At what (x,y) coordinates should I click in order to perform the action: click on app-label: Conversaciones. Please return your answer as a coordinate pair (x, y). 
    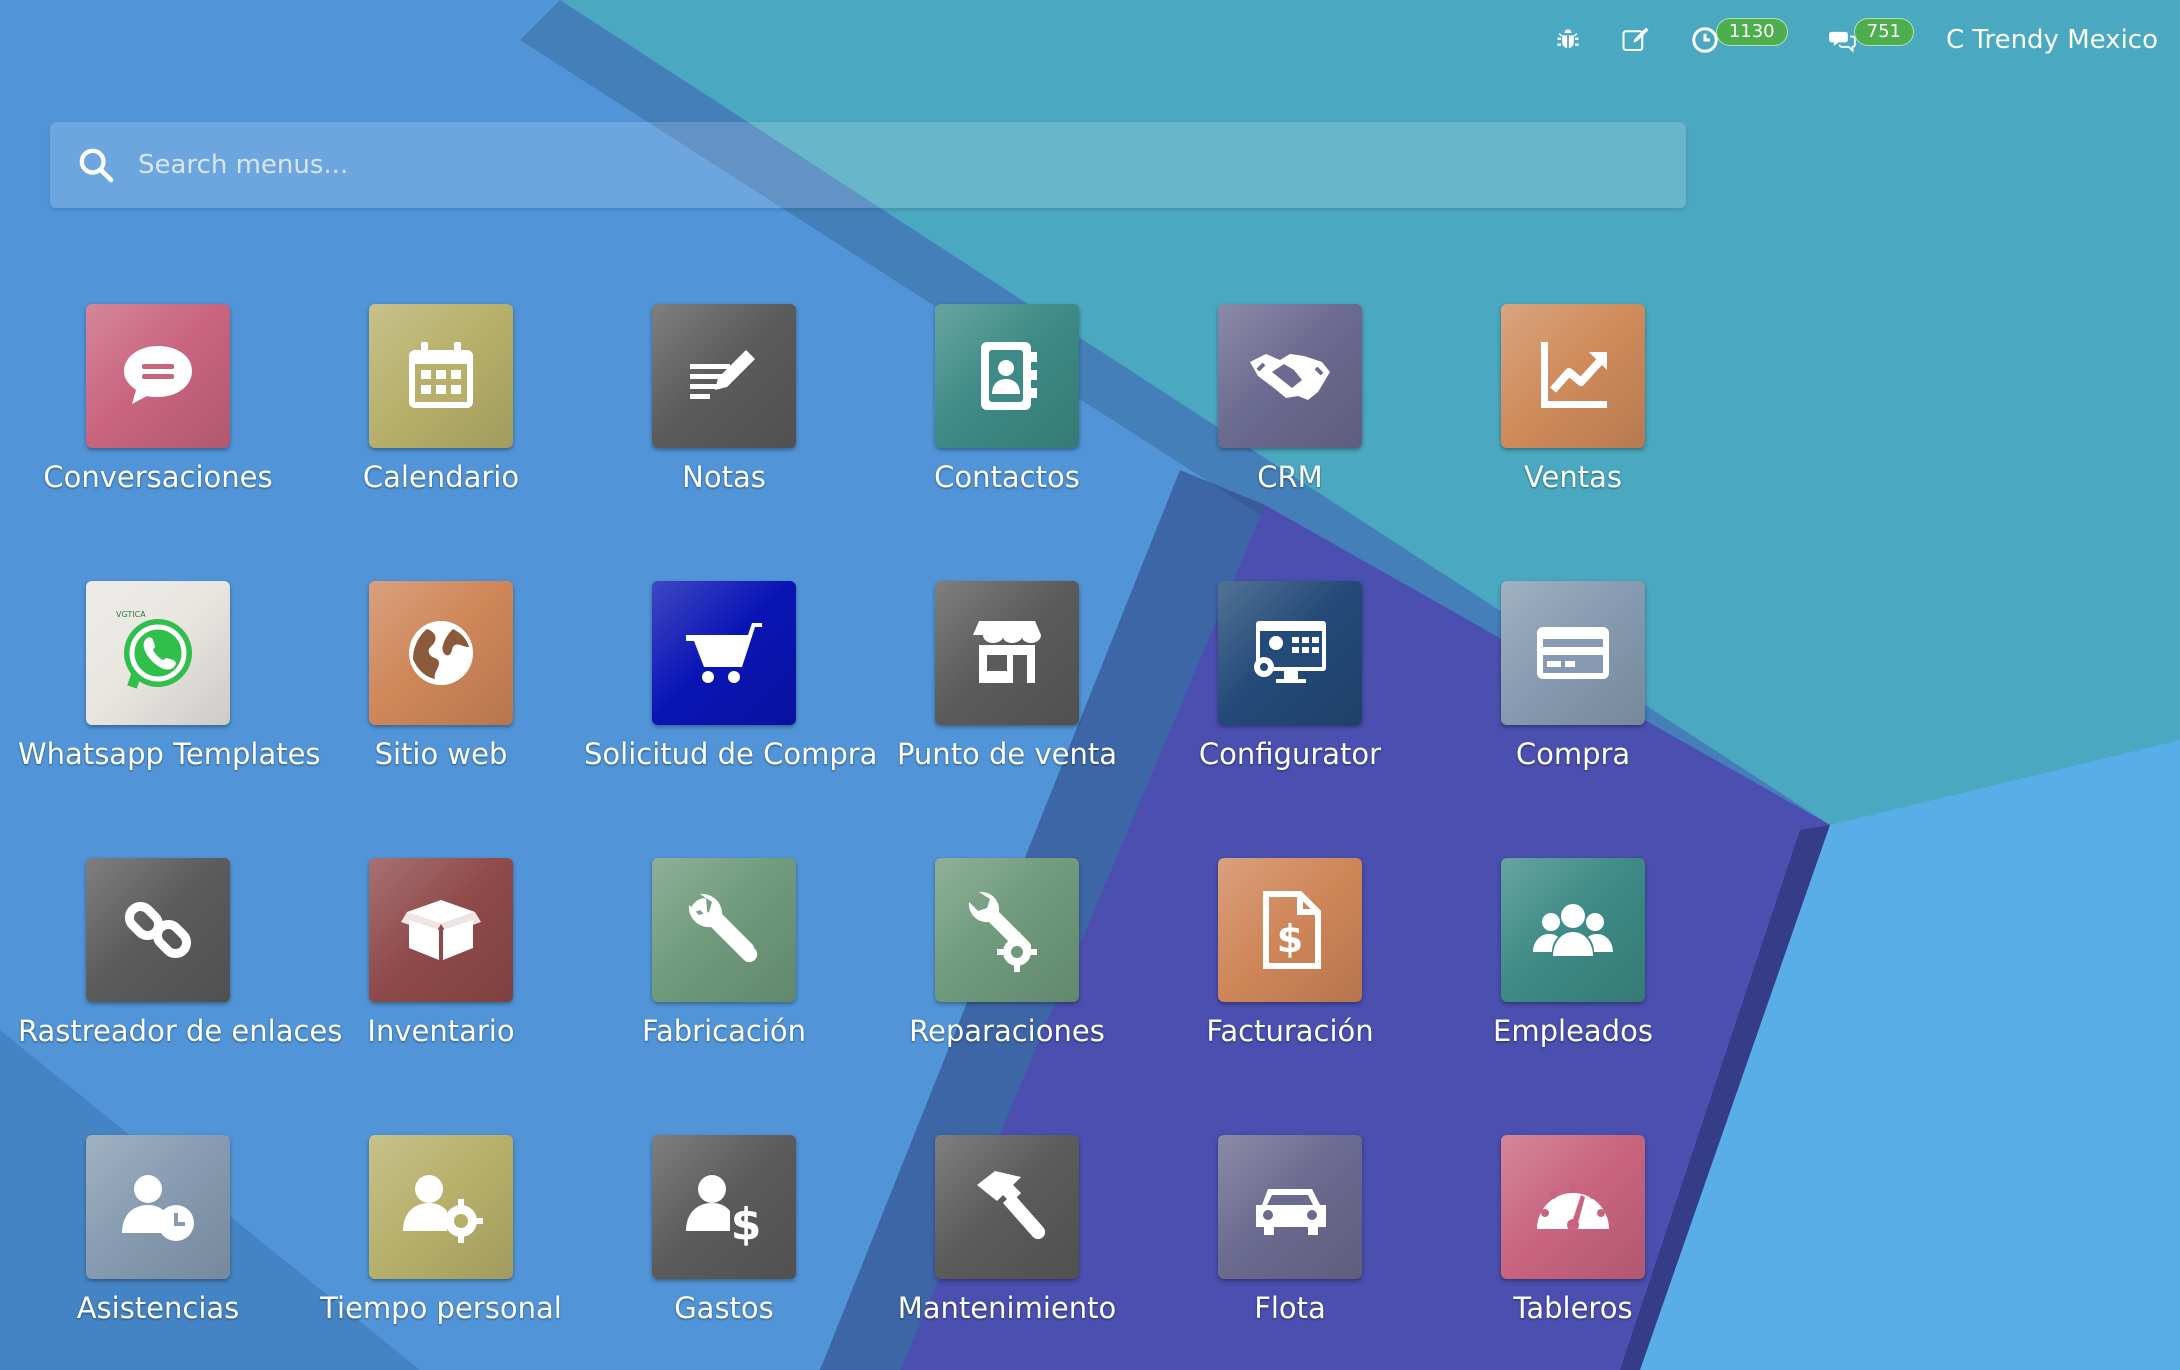
    Looking at the image, I should click on (158, 477).